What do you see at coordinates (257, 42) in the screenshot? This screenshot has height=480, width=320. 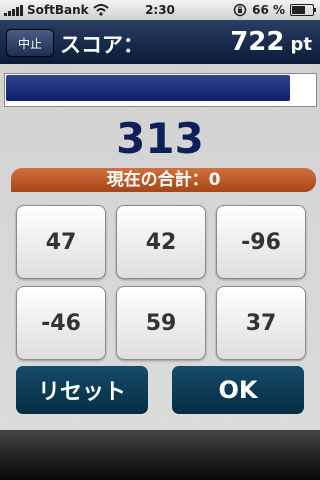 I see `score-value: 722` at bounding box center [257, 42].